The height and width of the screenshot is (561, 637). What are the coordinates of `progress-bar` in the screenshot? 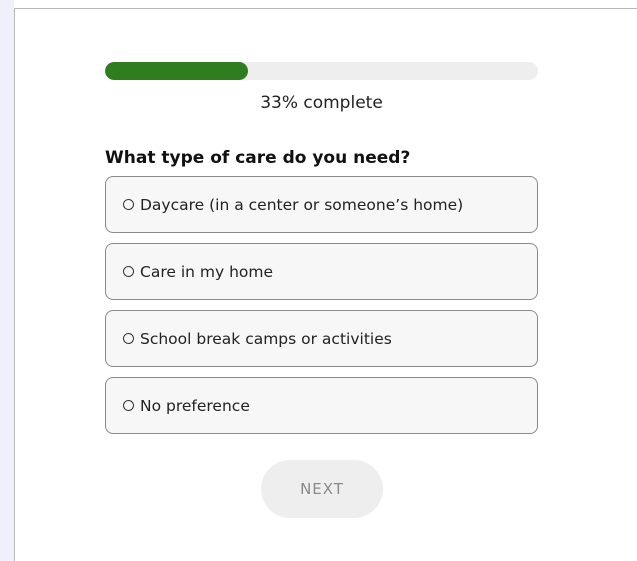 It's located at (321, 71).